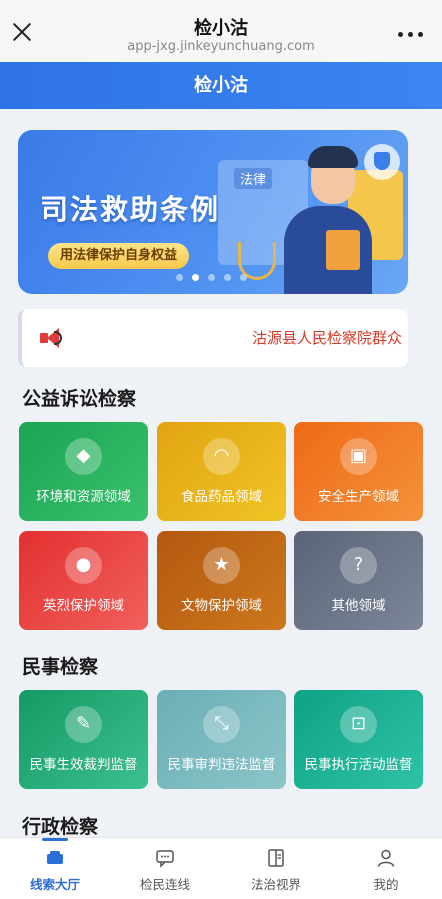  What do you see at coordinates (358, 456) in the screenshot?
I see `safety-box-icon: ▣` at bounding box center [358, 456].